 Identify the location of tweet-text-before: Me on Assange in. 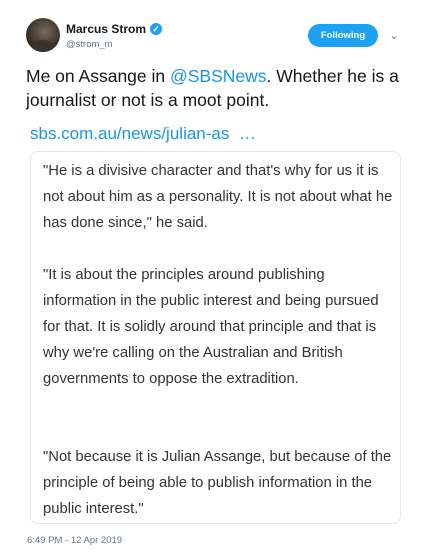
(98, 76).